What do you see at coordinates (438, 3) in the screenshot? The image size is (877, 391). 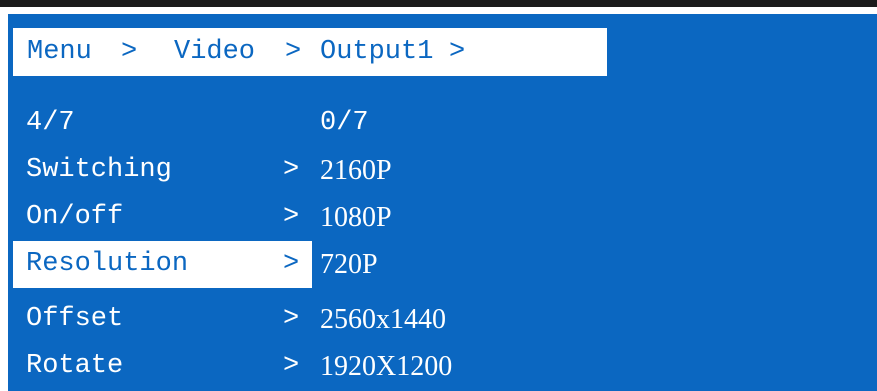 I see `top-border` at bounding box center [438, 3].